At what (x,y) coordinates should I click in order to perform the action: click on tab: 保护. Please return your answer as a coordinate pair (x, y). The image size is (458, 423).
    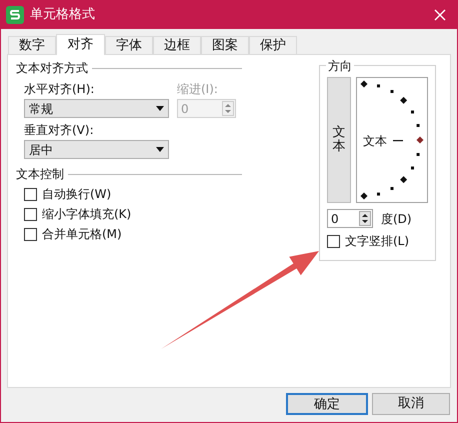
    Looking at the image, I should click on (273, 45).